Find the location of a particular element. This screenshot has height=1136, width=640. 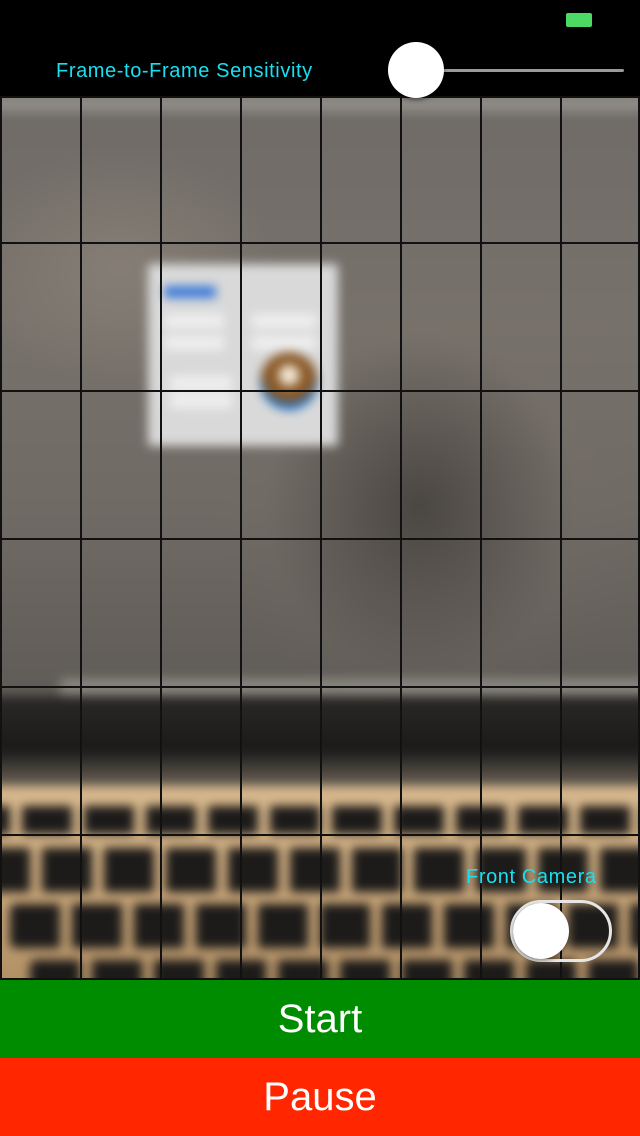

slider-track is located at coordinates (520, 70).